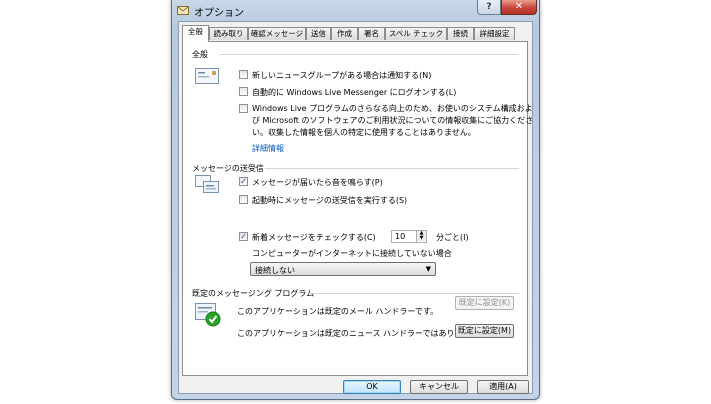  I want to click on improvement-line-3: い。収集した情報を個人の特定に使用することはありません。, so click(364, 132).